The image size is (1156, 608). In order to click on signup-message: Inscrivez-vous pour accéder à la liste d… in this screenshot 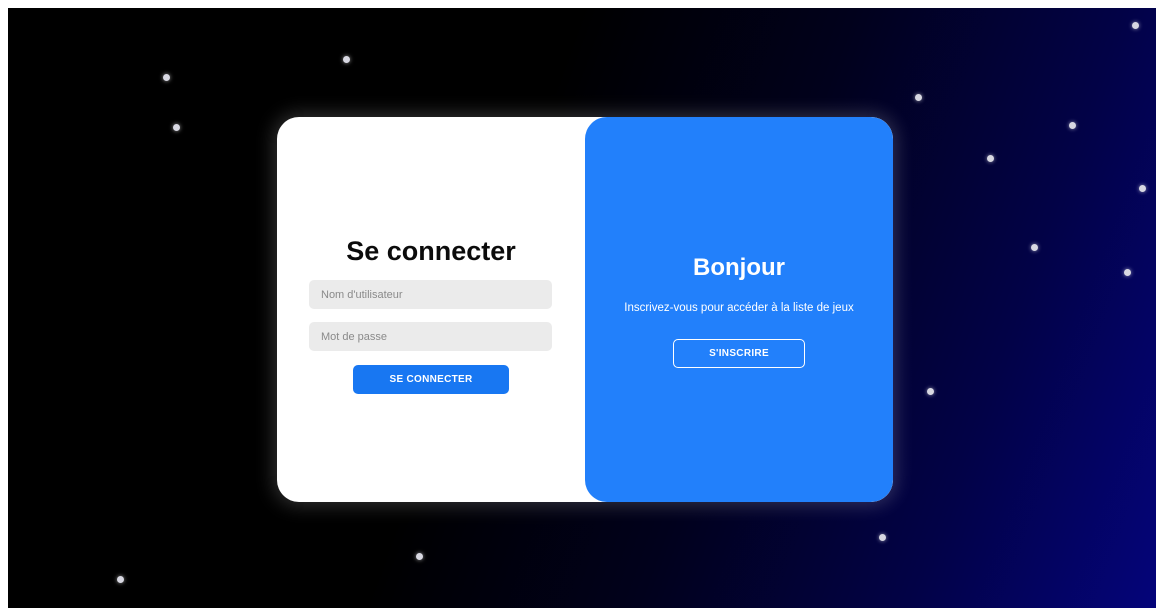, I will do `click(739, 308)`.